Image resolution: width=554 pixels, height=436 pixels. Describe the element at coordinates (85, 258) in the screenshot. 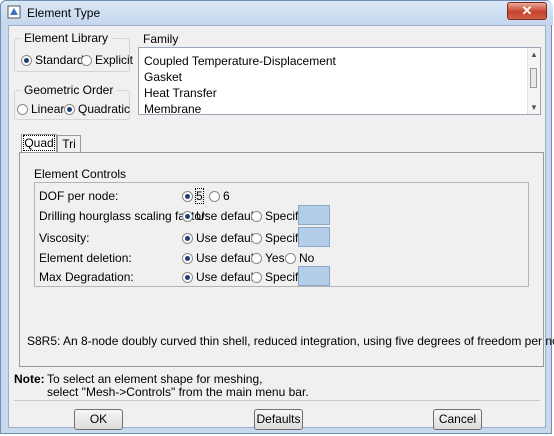

I see `deletion-label: Element deletion:` at that location.